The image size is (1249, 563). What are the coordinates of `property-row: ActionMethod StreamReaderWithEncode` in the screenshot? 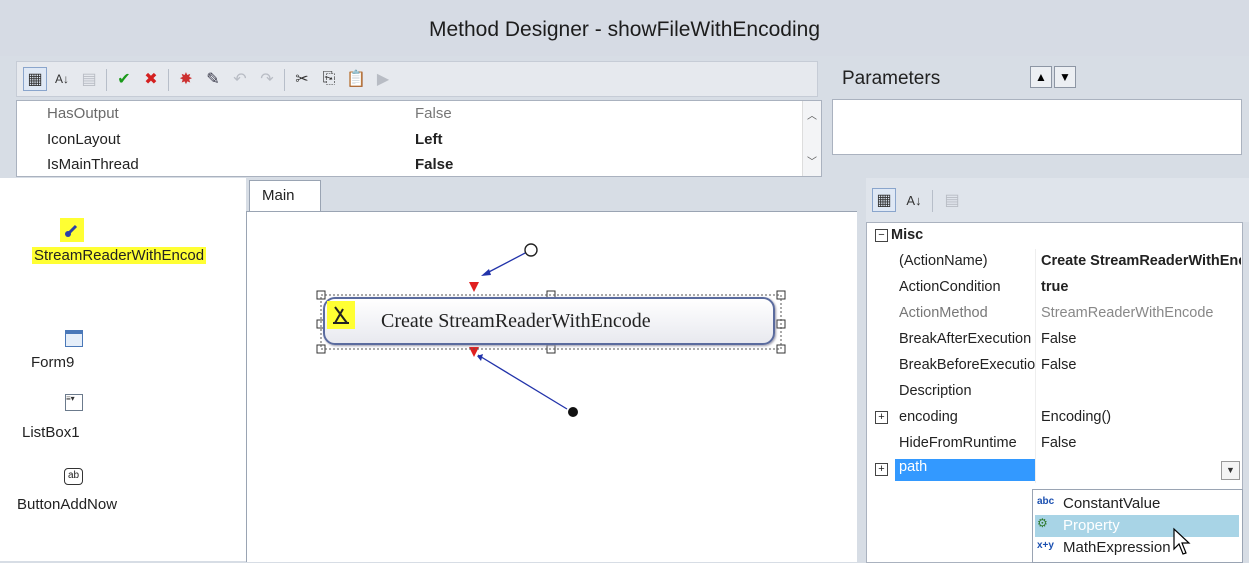 It's located at (1054, 314).